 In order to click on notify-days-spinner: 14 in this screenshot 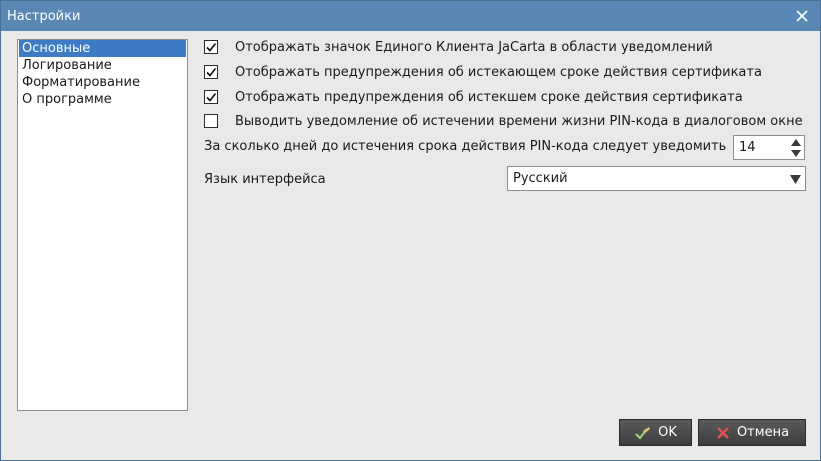, I will do `click(769, 147)`.